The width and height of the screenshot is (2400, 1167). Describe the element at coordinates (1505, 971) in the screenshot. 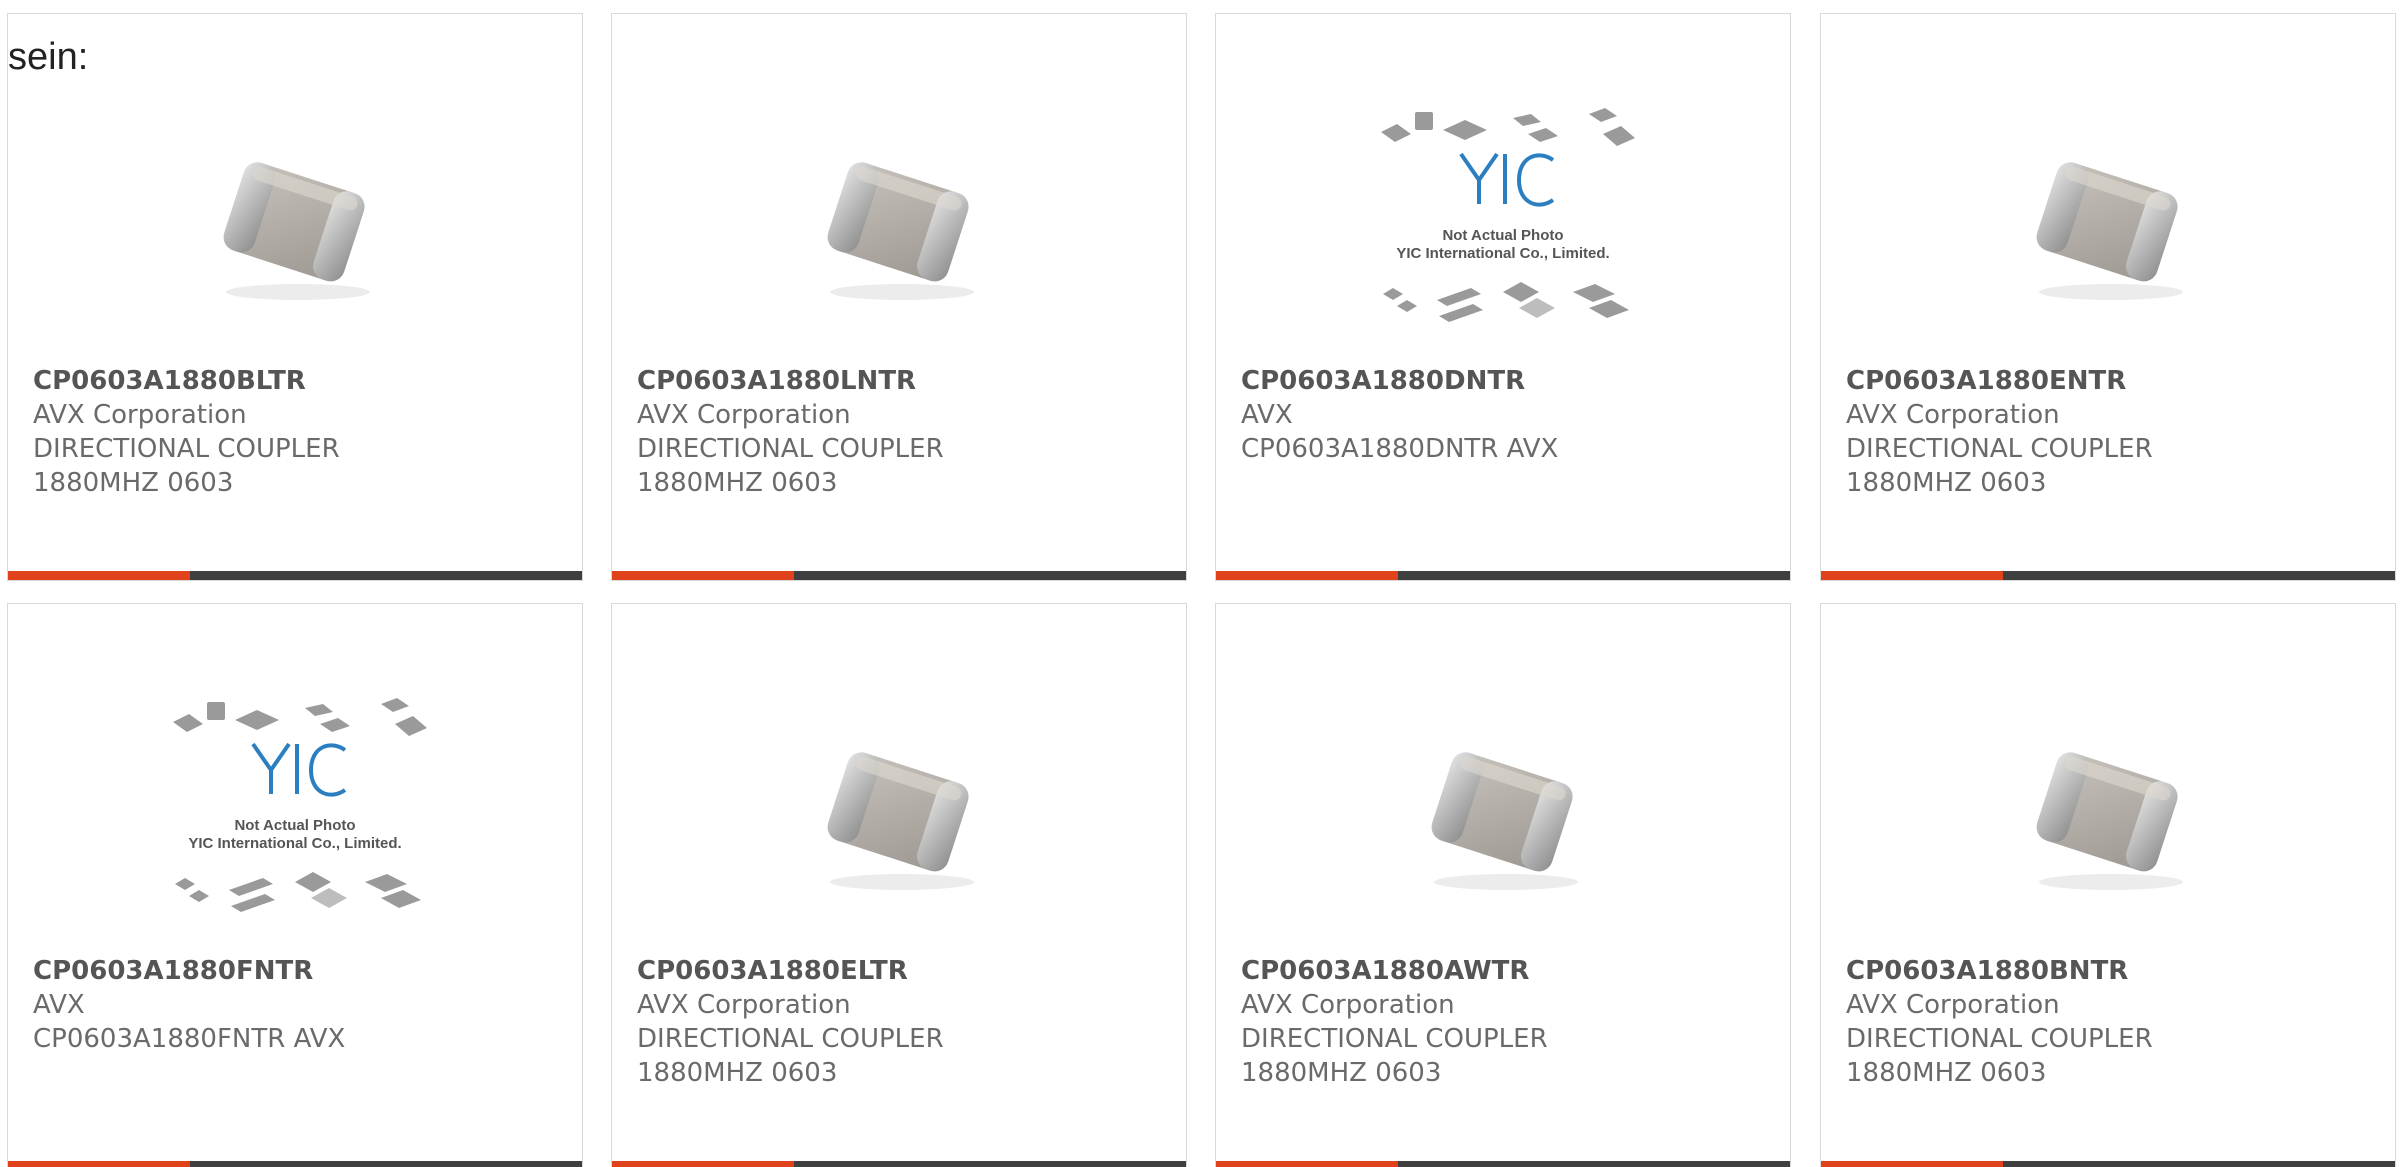

I see `part-number: CP0603A1880AWTR` at that location.